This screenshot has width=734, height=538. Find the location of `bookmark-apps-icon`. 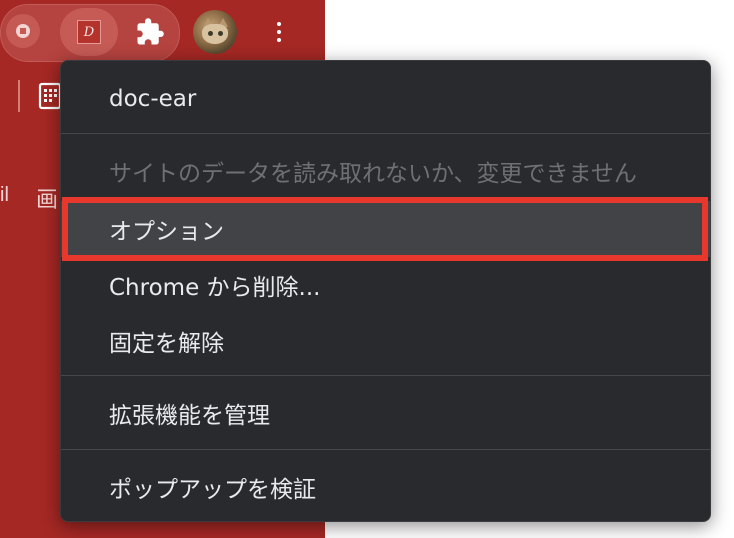

bookmark-apps-icon is located at coordinates (50, 96).